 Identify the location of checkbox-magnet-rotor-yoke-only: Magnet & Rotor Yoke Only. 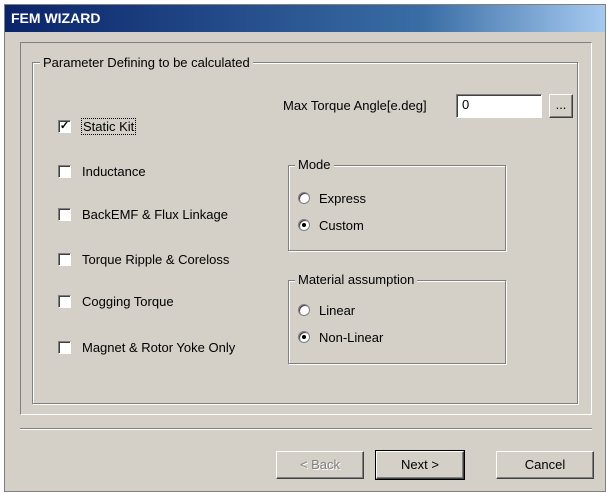
(146, 347).